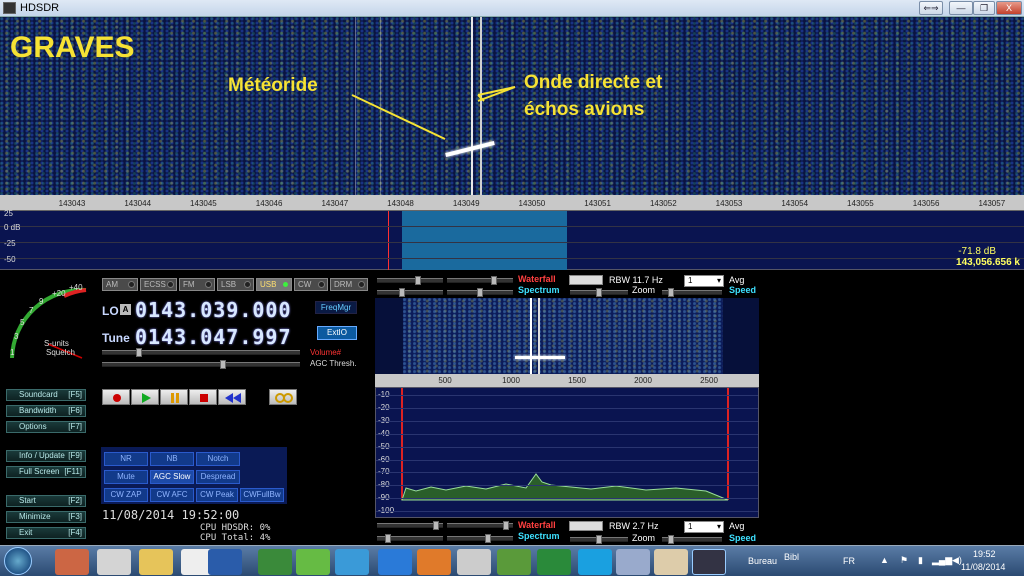  What do you see at coordinates (692, 539) in the screenshot?
I see `af-zoom-slider-right` at bounding box center [692, 539].